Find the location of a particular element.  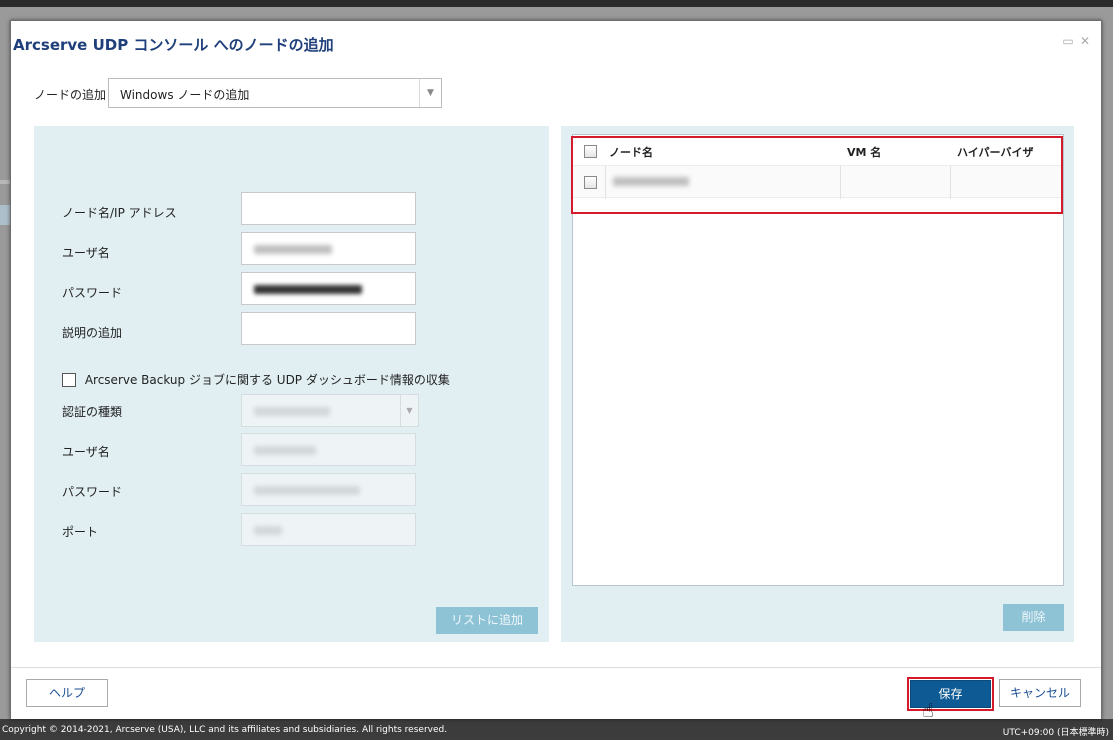

help-button: ヘルプ is located at coordinates (67, 693).